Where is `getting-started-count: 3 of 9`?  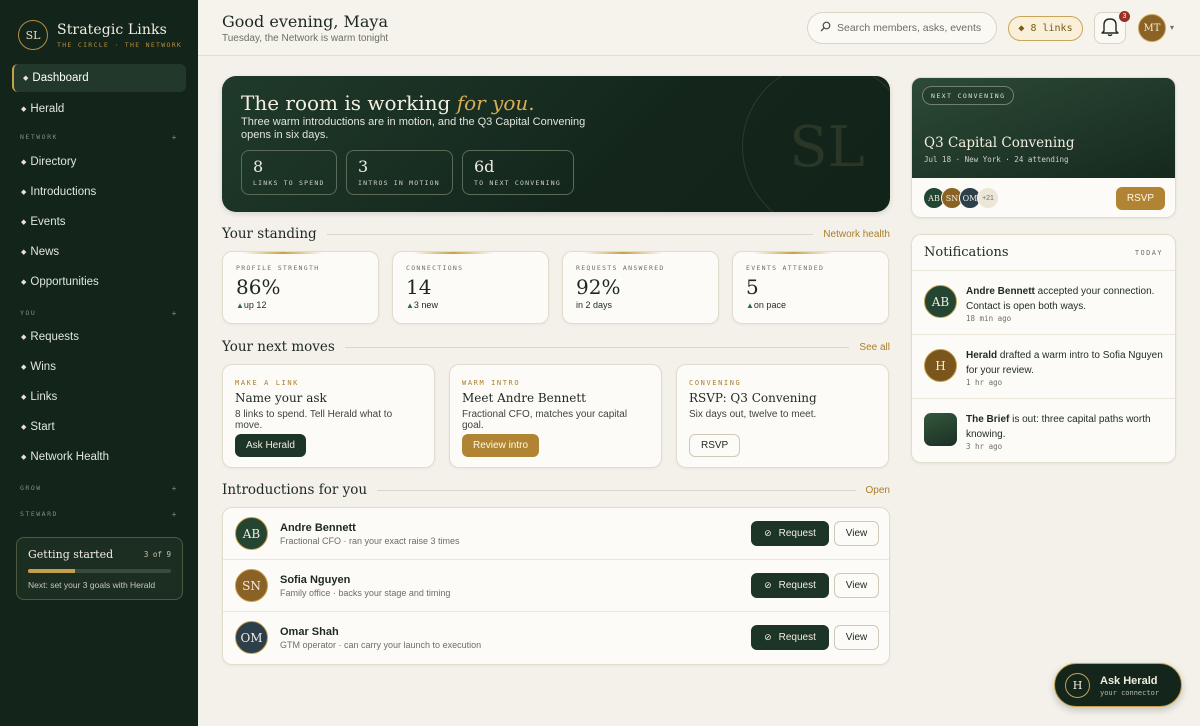 getting-started-count: 3 of 9 is located at coordinates (157, 554).